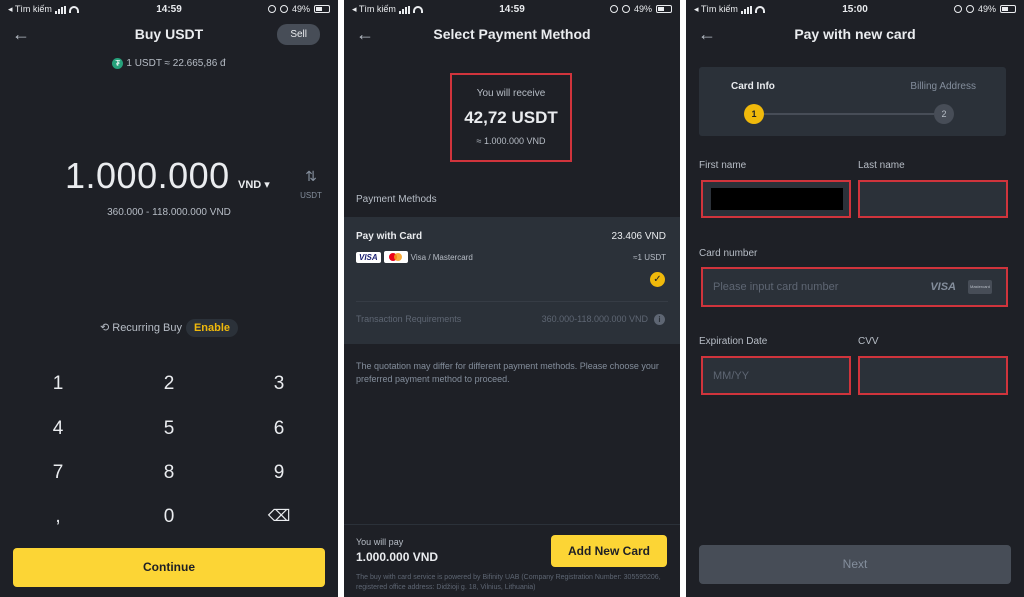 The height and width of the screenshot is (597, 1024). What do you see at coordinates (395, 257) in the screenshot?
I see `mastercard-logo-icon` at bounding box center [395, 257].